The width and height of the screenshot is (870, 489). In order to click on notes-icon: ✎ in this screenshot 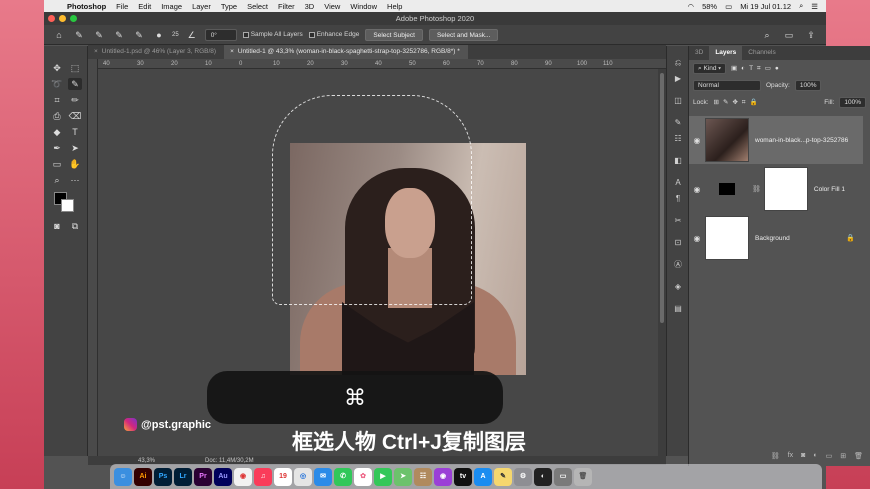, I will do `click(503, 476)`.